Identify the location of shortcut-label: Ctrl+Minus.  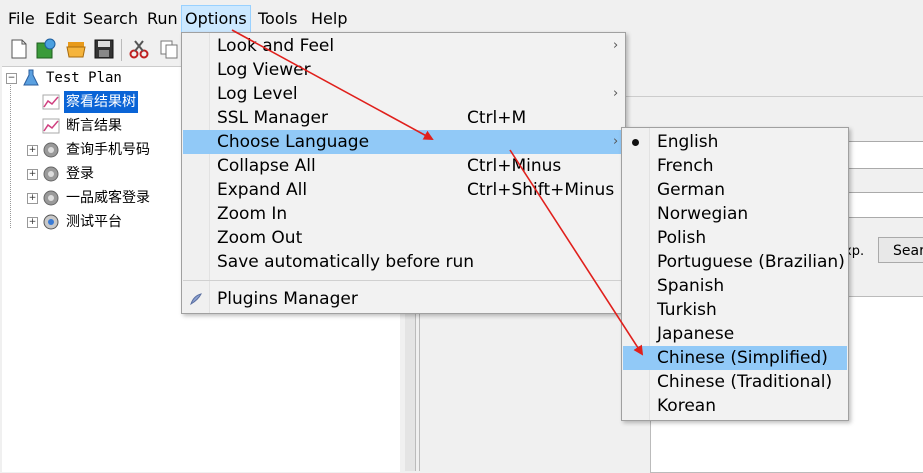
(514, 166).